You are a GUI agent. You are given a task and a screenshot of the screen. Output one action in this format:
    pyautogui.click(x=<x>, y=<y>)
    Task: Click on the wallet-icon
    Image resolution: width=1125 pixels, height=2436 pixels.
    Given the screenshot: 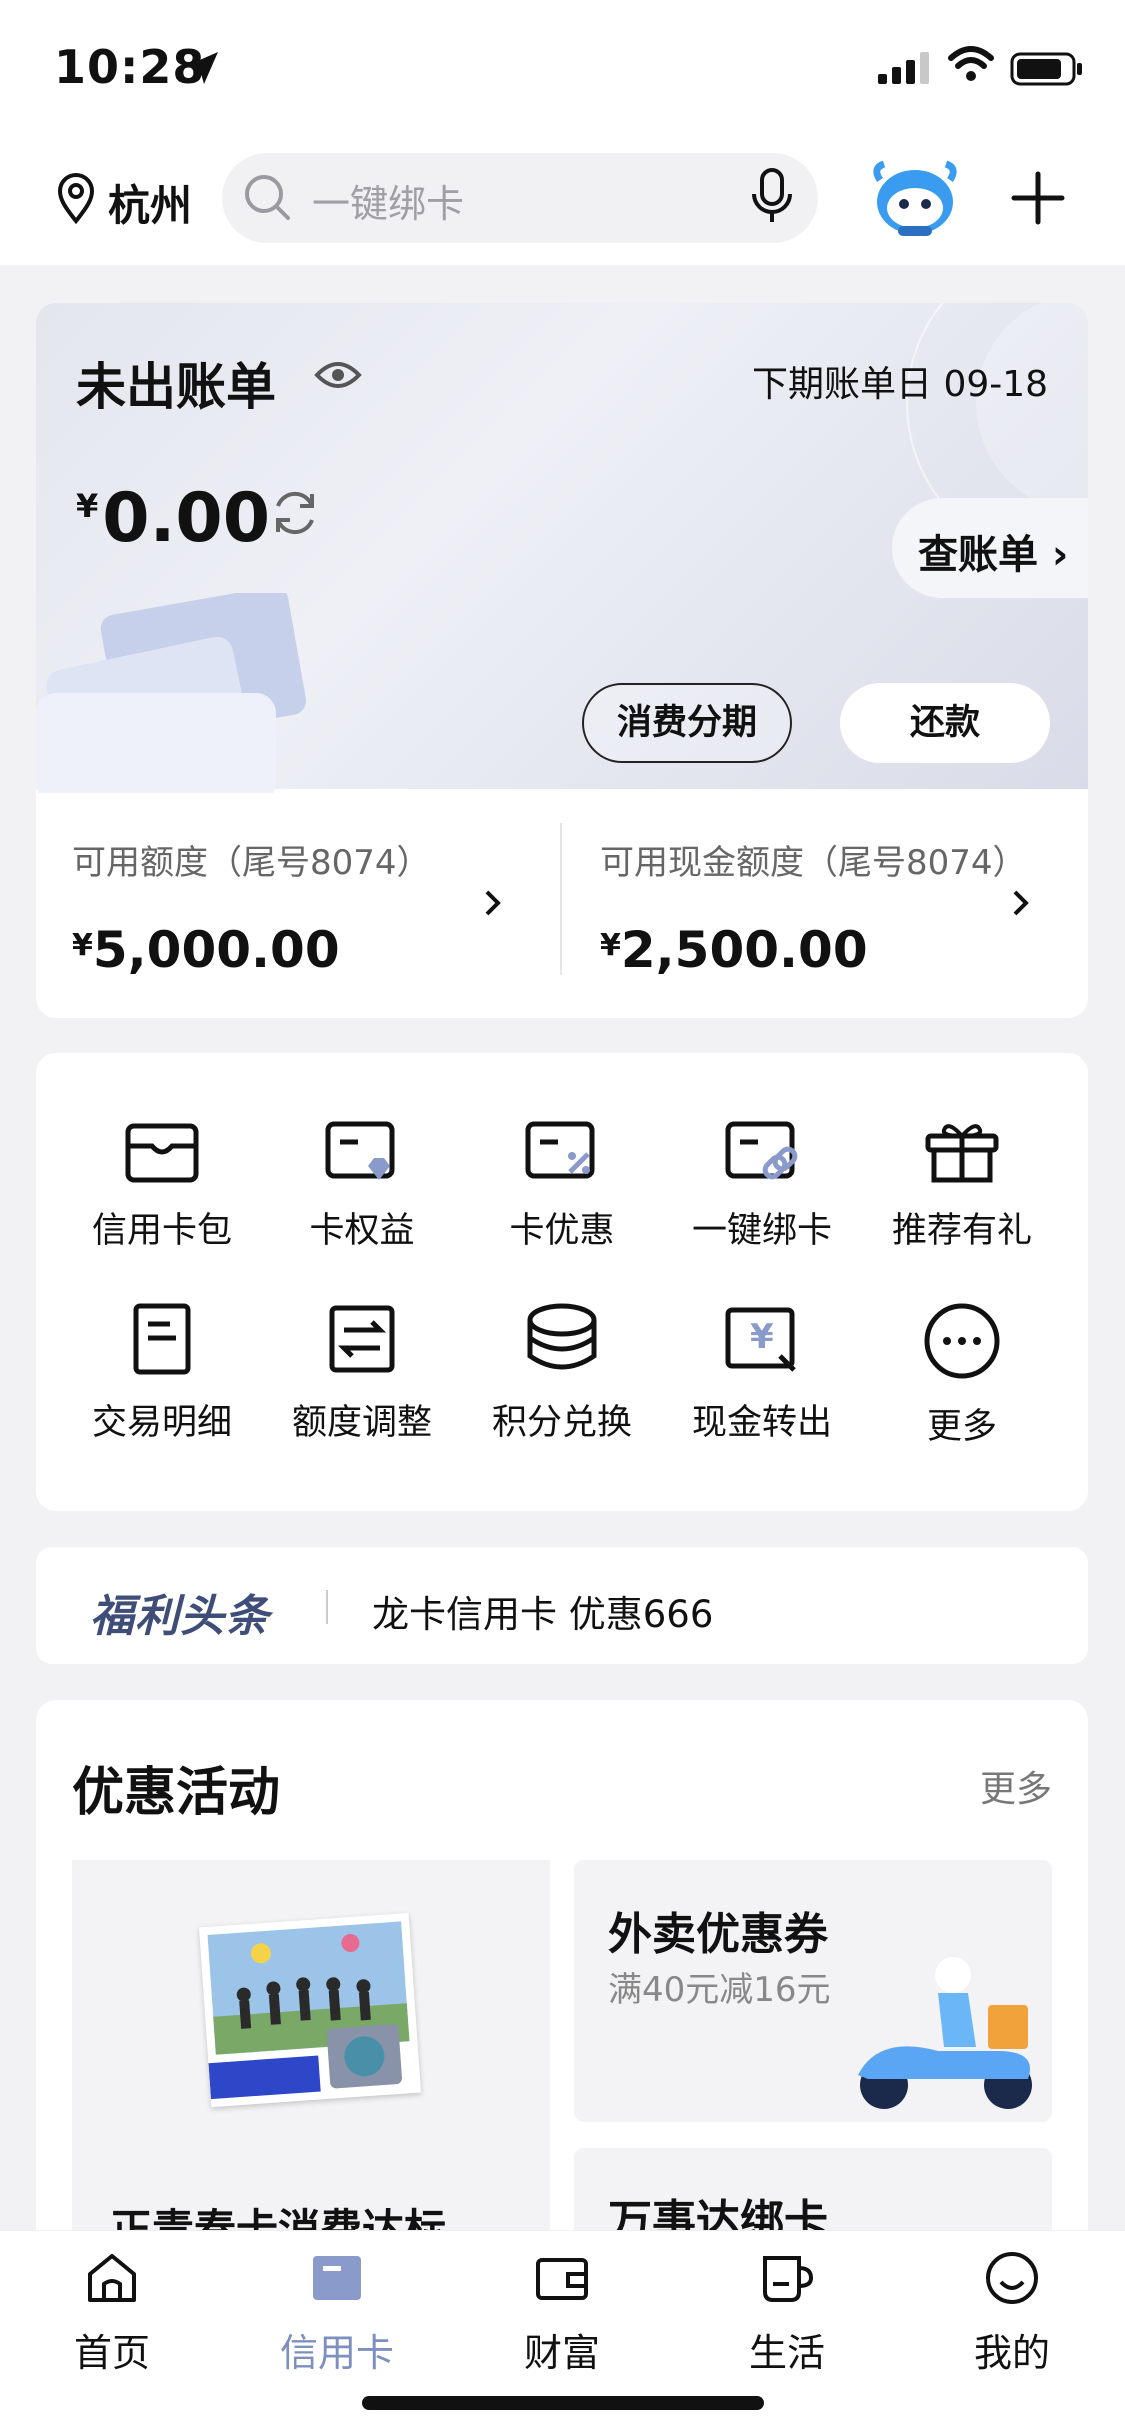 What is the action you would take?
    pyautogui.click(x=562, y=2279)
    